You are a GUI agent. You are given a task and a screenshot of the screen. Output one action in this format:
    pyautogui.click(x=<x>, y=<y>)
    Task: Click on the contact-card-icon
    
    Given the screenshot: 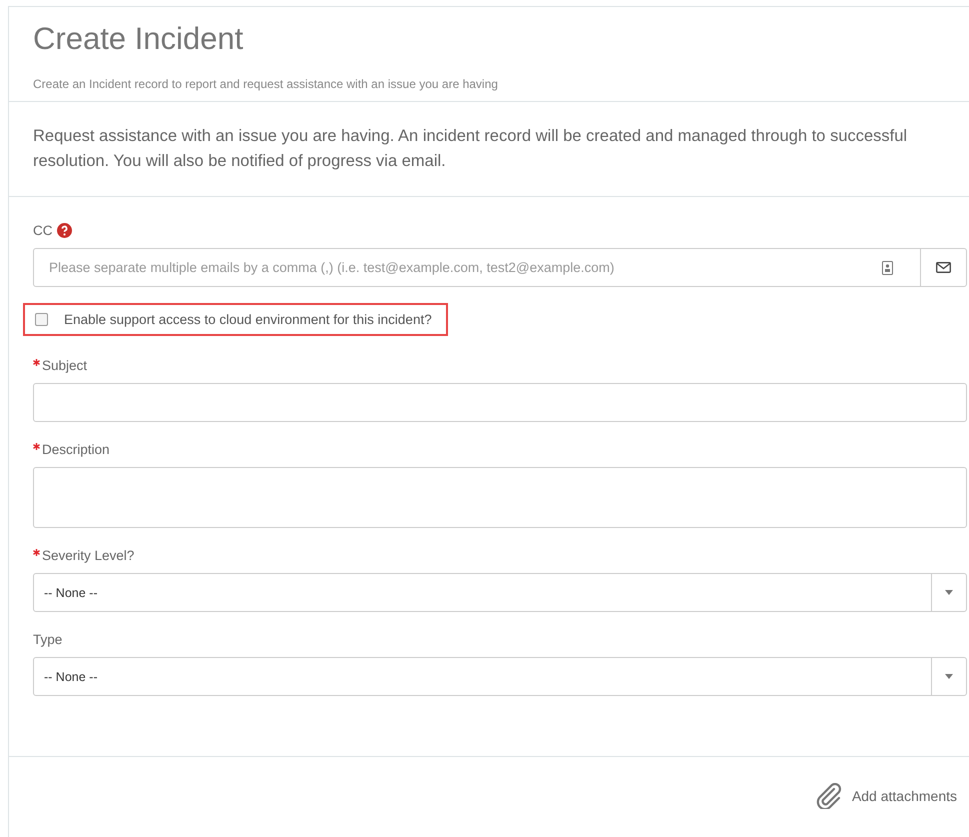 What is the action you would take?
    pyautogui.click(x=887, y=267)
    